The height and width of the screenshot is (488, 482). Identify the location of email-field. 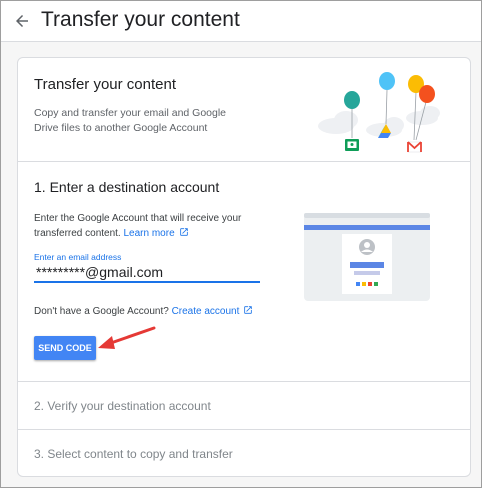
(147, 273).